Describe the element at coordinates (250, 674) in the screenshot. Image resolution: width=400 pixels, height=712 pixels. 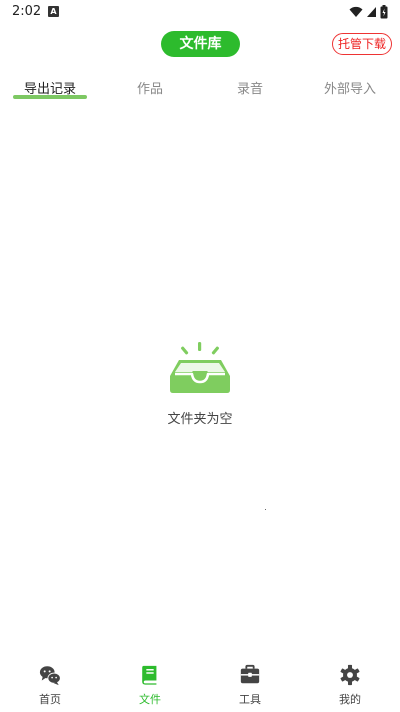
I see `toolbox-icon` at that location.